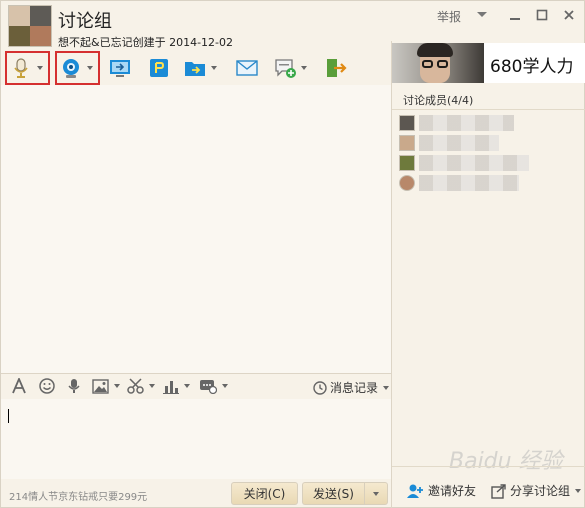 This screenshot has width=585, height=508. What do you see at coordinates (515, 15) in the screenshot?
I see `minimize-icon` at bounding box center [515, 15].